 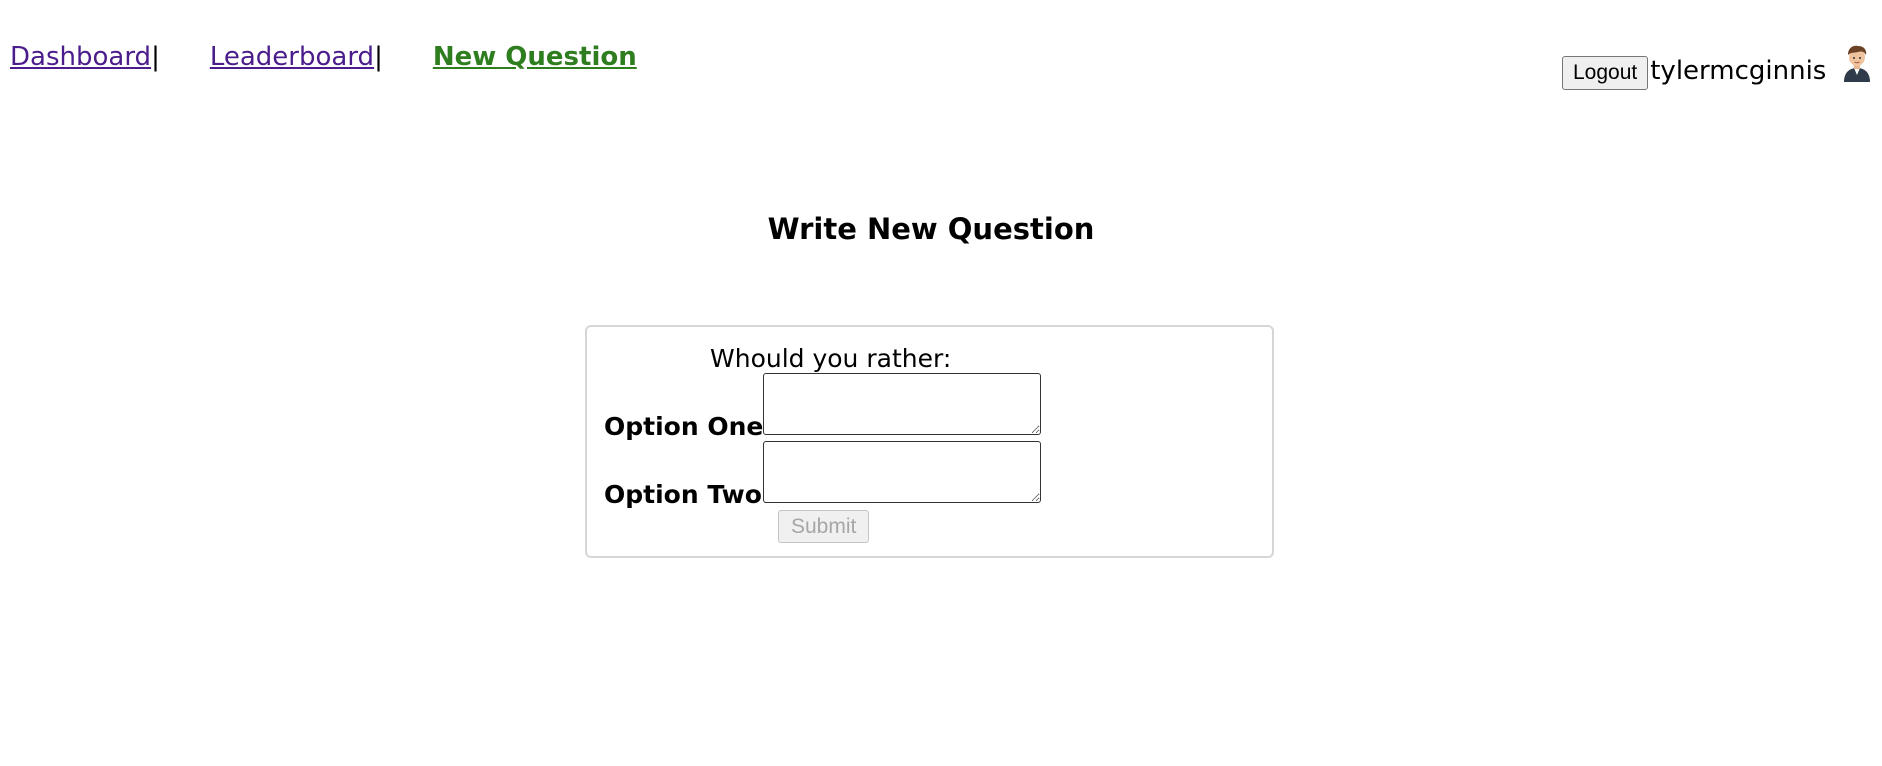 I want to click on nav-link-leaderboard: Leaderboard, so click(x=292, y=57).